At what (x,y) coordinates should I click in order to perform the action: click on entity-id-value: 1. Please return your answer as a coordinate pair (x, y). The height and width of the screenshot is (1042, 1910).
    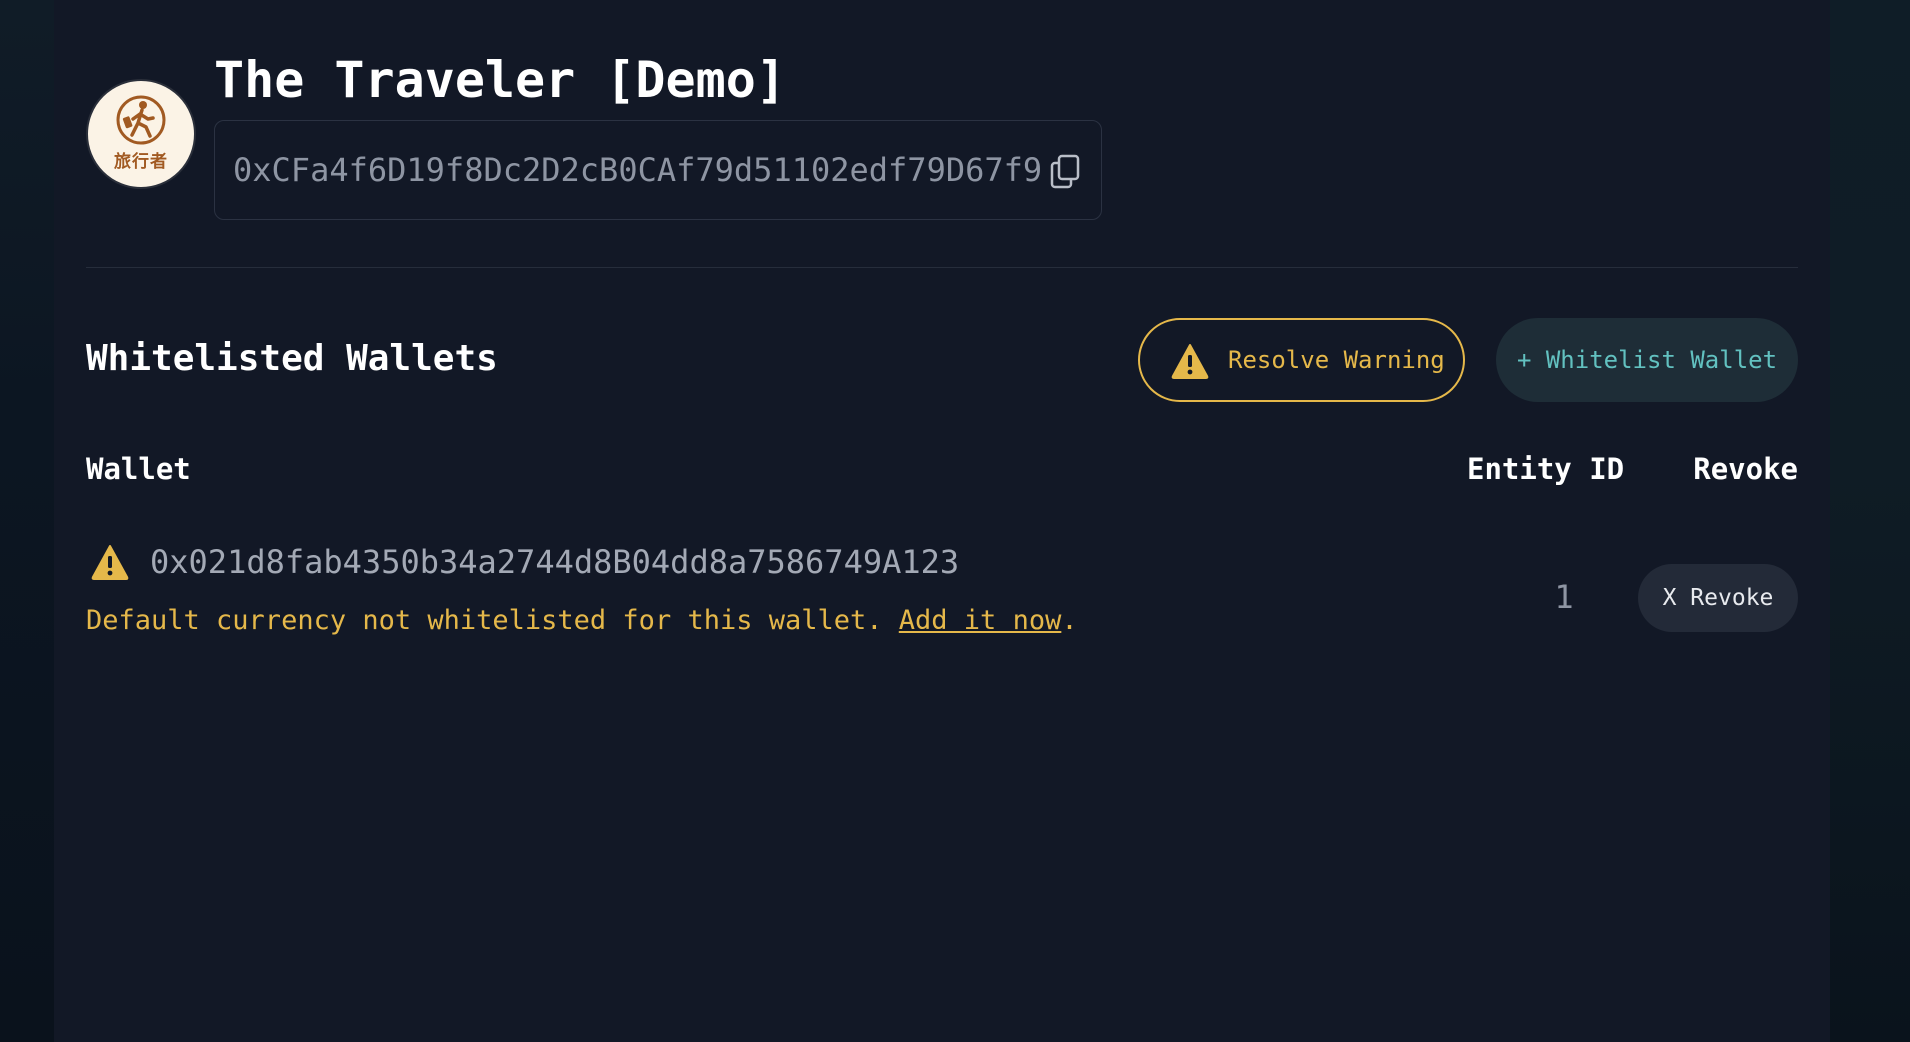
    Looking at the image, I should click on (1564, 597).